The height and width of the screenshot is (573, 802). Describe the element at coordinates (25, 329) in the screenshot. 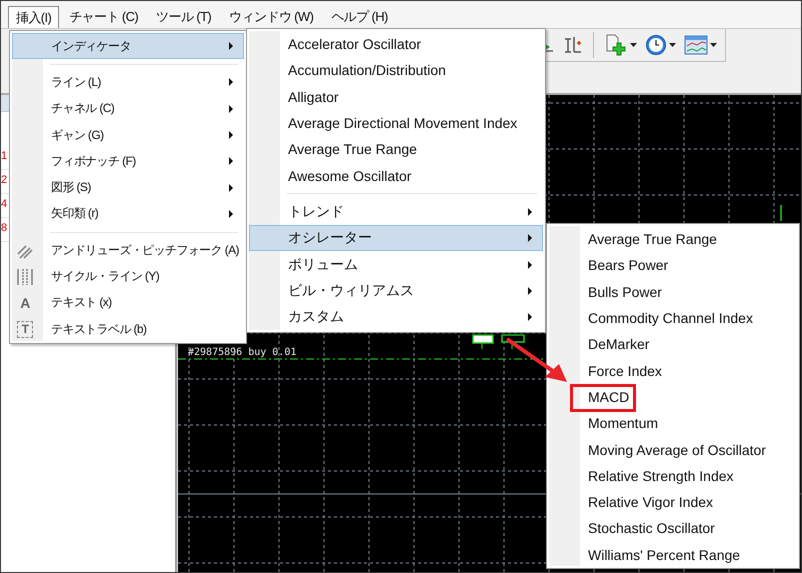

I see `text-label-icon: T` at that location.